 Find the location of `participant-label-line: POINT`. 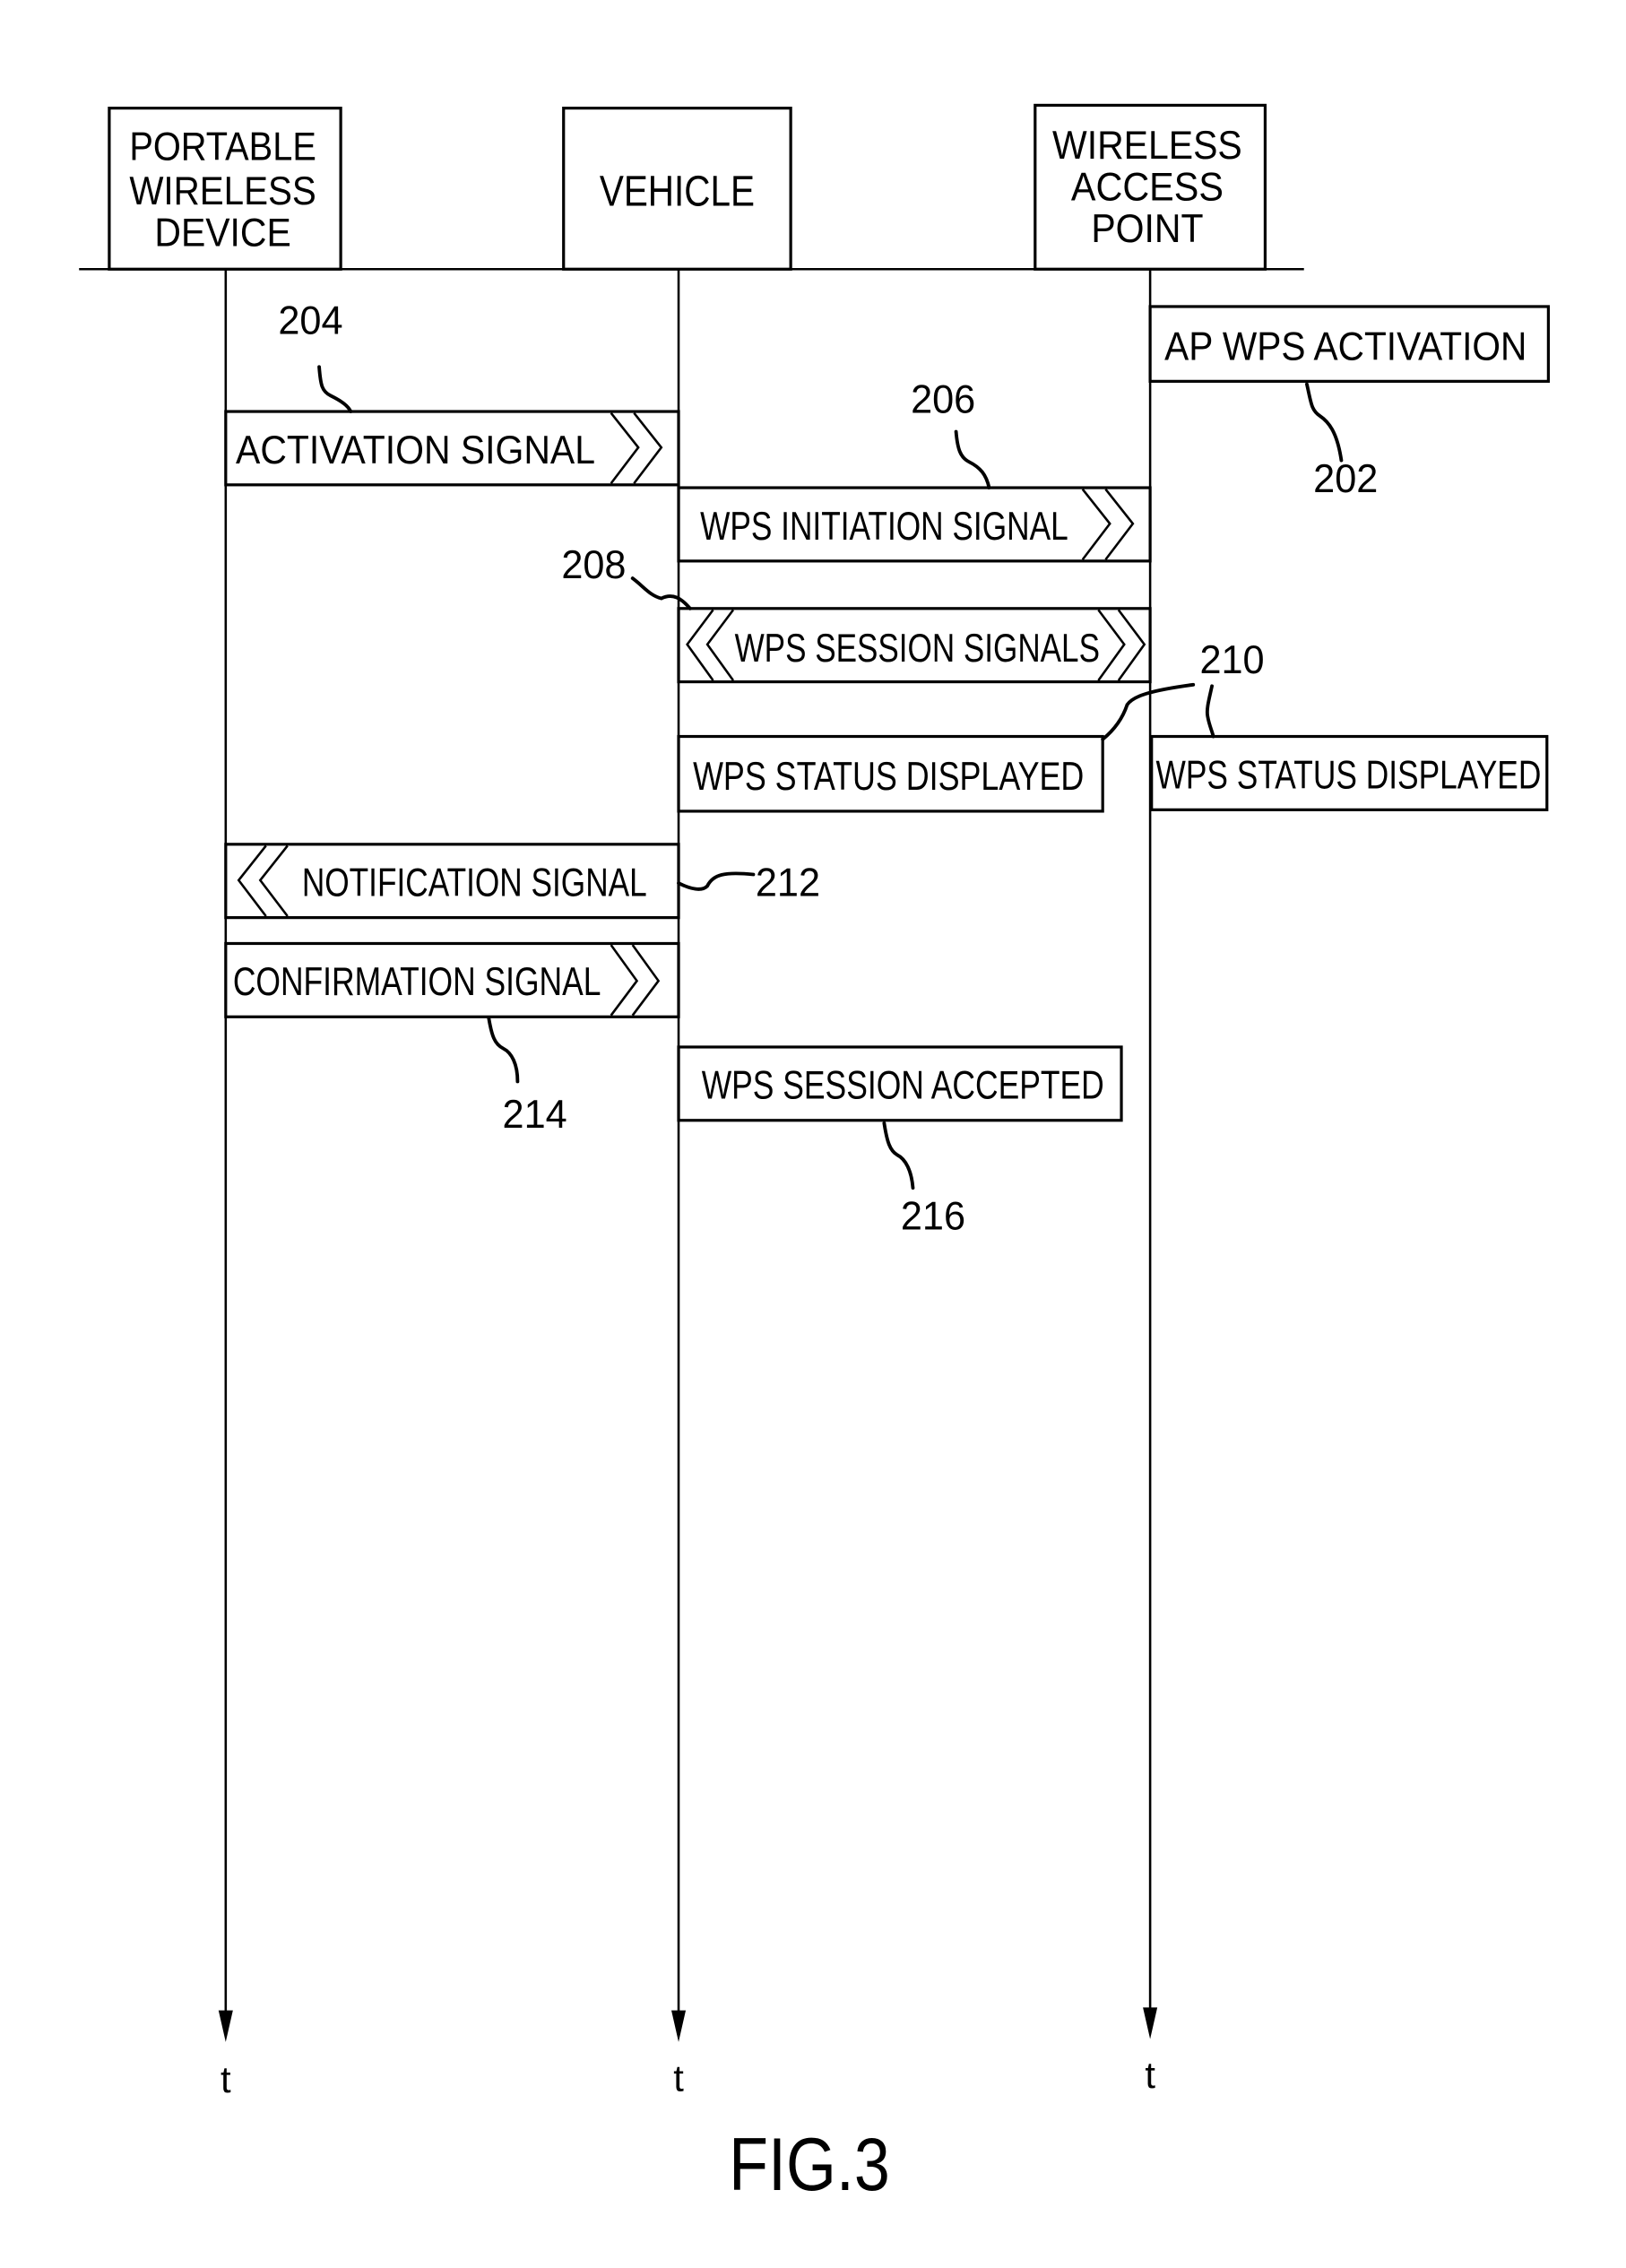

participant-label-line: POINT is located at coordinates (1147, 228).